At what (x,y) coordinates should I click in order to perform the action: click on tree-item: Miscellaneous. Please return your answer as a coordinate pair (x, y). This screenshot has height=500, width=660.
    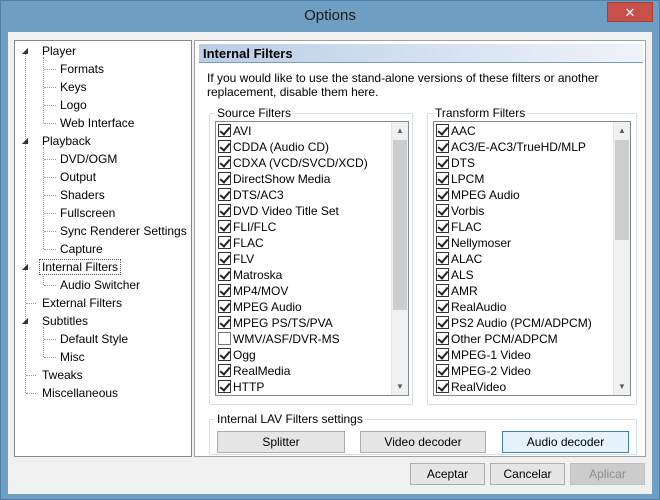
    Looking at the image, I should click on (80, 393).